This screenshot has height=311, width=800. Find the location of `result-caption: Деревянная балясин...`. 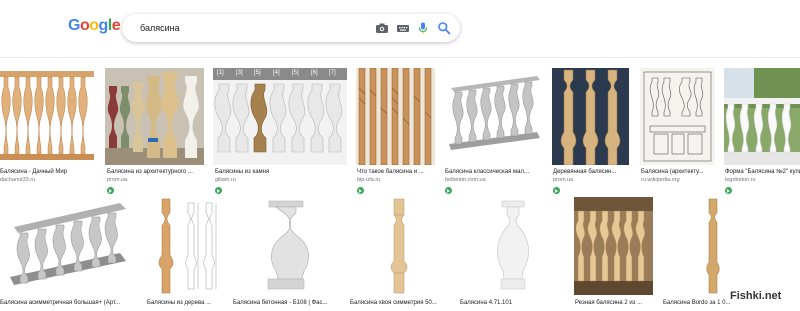

result-caption: Деревянная балясин... is located at coordinates (592, 172).